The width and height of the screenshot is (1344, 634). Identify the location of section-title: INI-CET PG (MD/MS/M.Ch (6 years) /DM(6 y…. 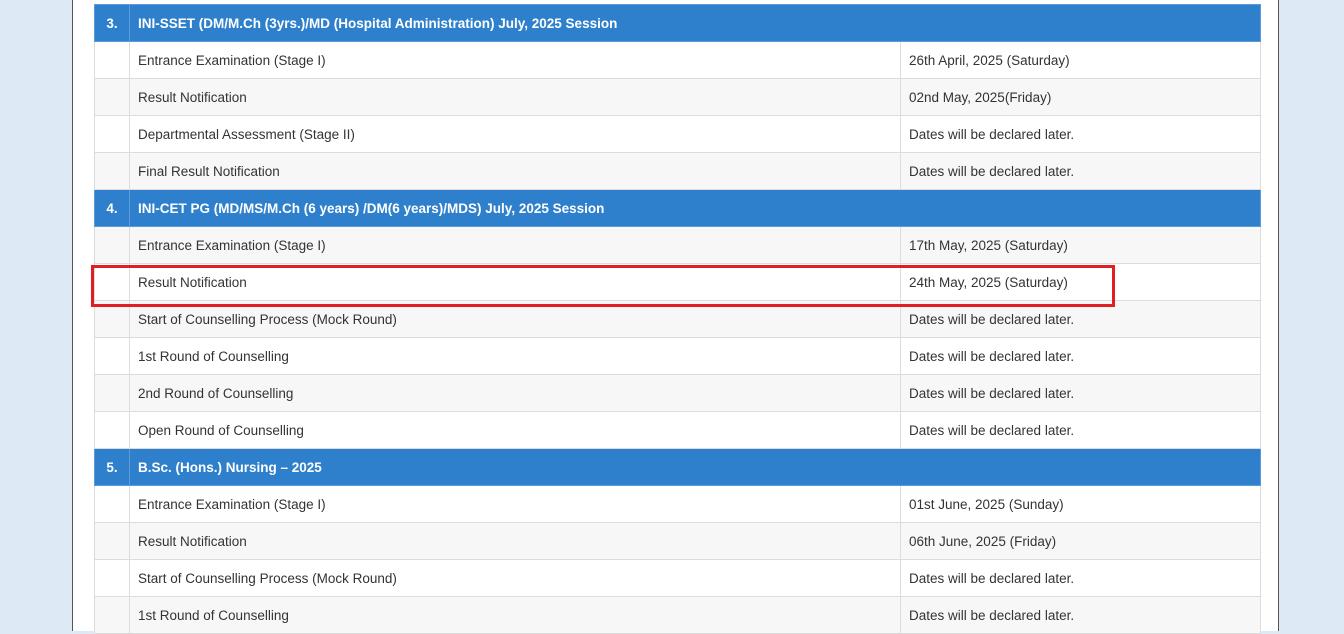
(695, 208).